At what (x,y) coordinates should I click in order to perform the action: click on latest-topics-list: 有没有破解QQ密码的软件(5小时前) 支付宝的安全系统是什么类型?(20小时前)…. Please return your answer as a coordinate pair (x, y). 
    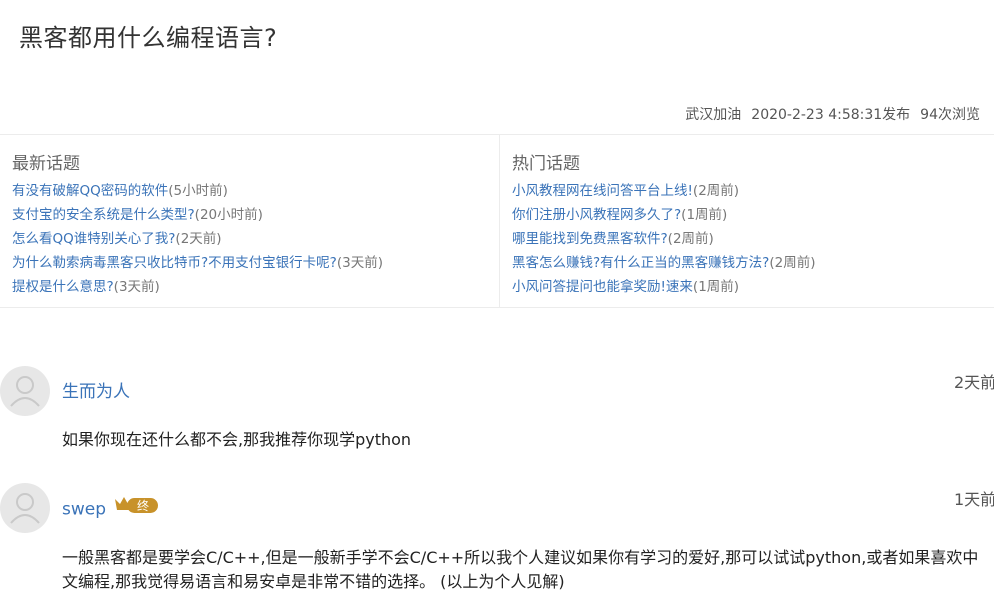
    Looking at the image, I should click on (197, 240).